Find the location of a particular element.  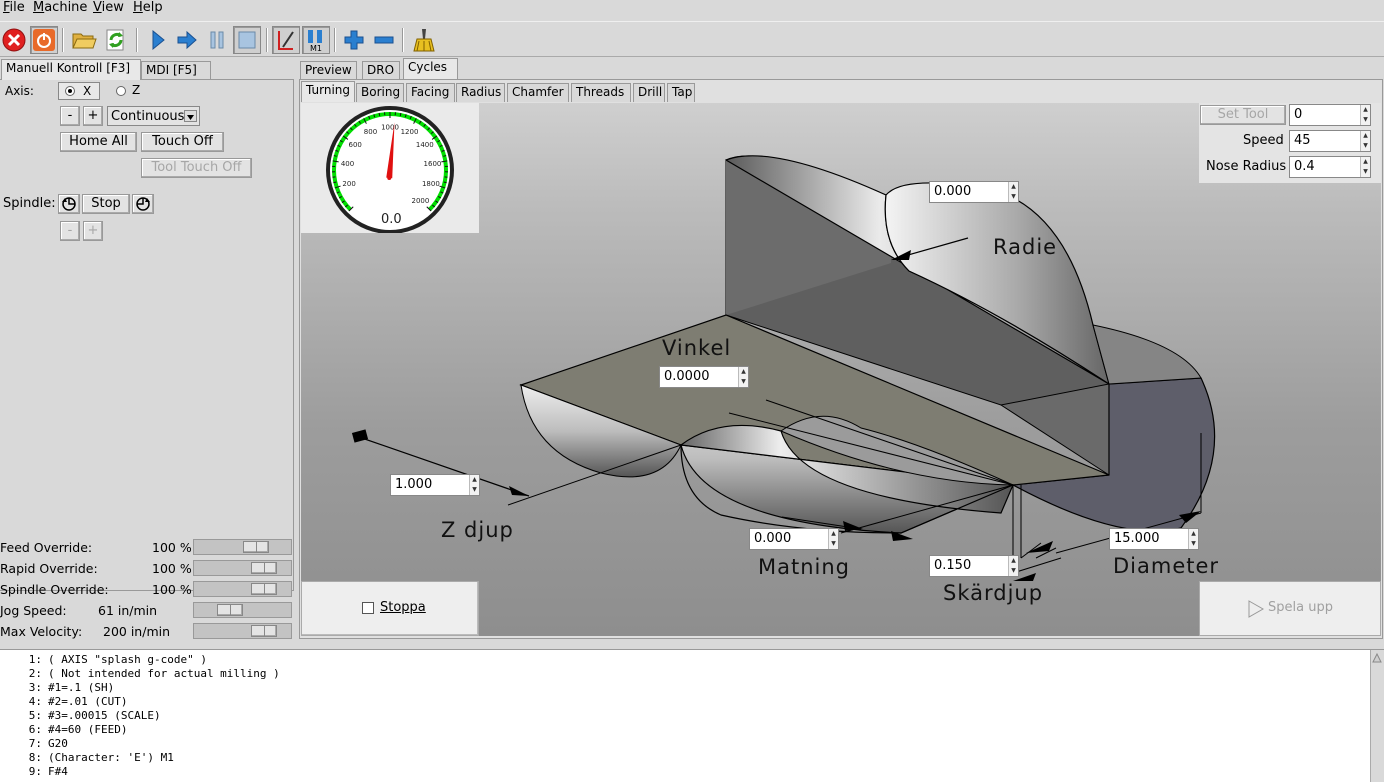

max-velocity-knob is located at coordinates (264, 631).